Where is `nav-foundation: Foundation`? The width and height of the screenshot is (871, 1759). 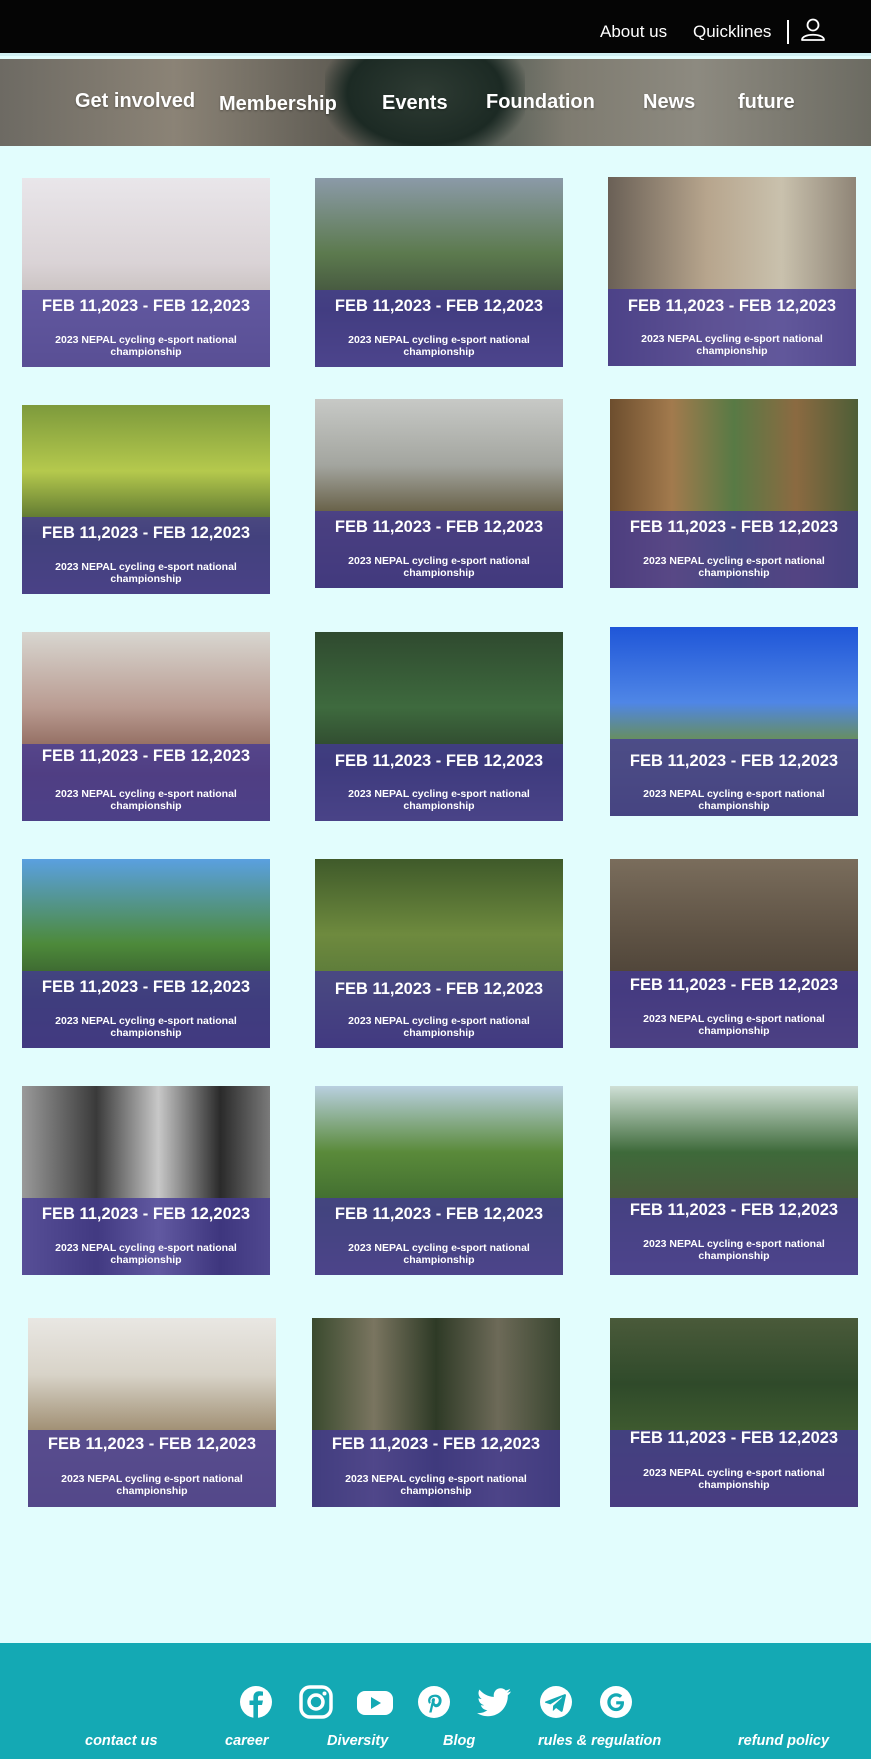 nav-foundation: Foundation is located at coordinates (540, 102).